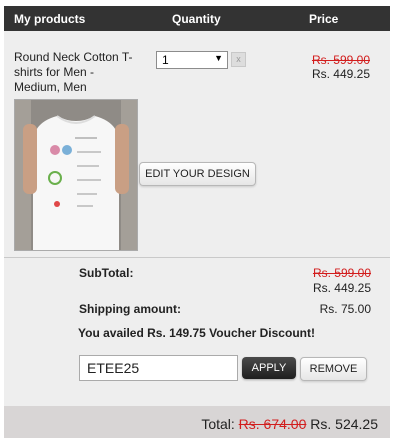 This screenshot has width=408, height=441. I want to click on voucher-message: You availed Rs. 149.75 Voucher Discount!, so click(196, 333).